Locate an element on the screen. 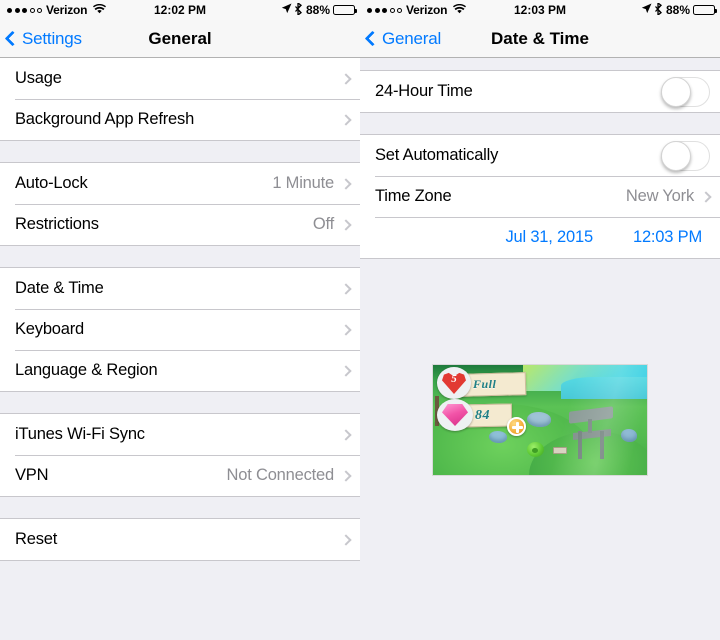  row-language-and-region: Language & Region is located at coordinates (180, 370).